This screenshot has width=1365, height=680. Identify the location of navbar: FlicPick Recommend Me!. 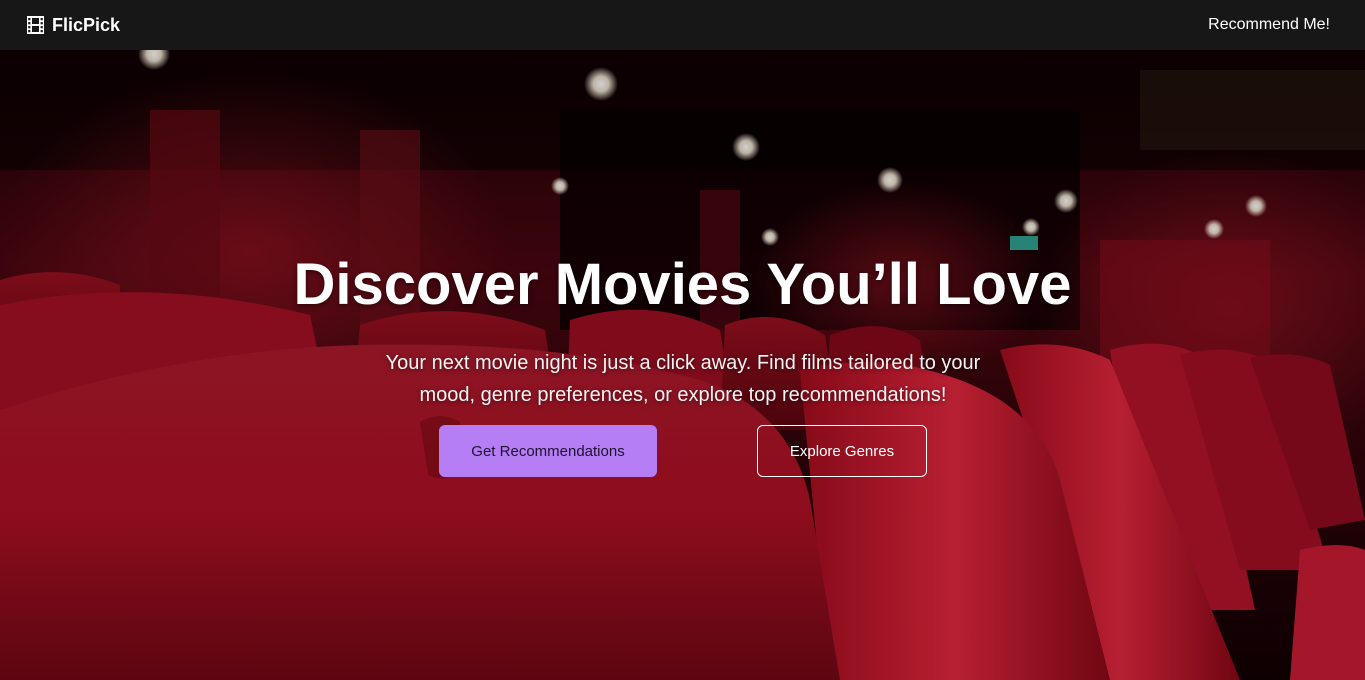
(682, 25).